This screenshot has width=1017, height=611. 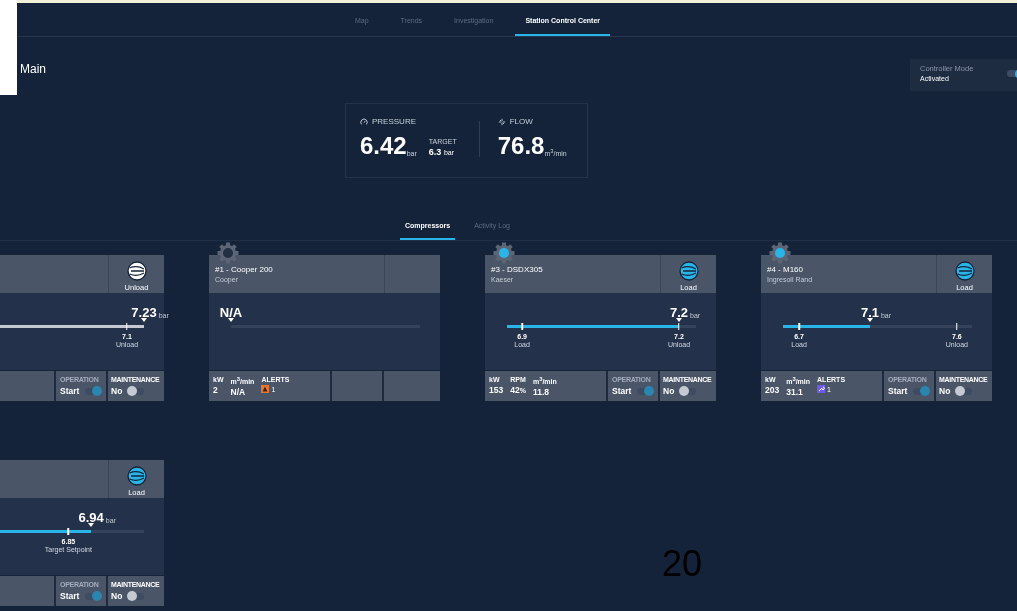 I want to click on page-title: Main, so click(x=33, y=69).